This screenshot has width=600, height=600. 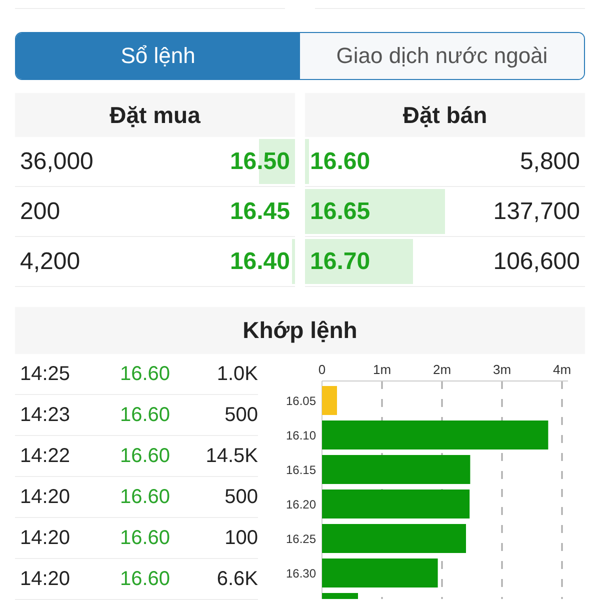 I want to click on ask-price: 16.70, so click(x=340, y=262).